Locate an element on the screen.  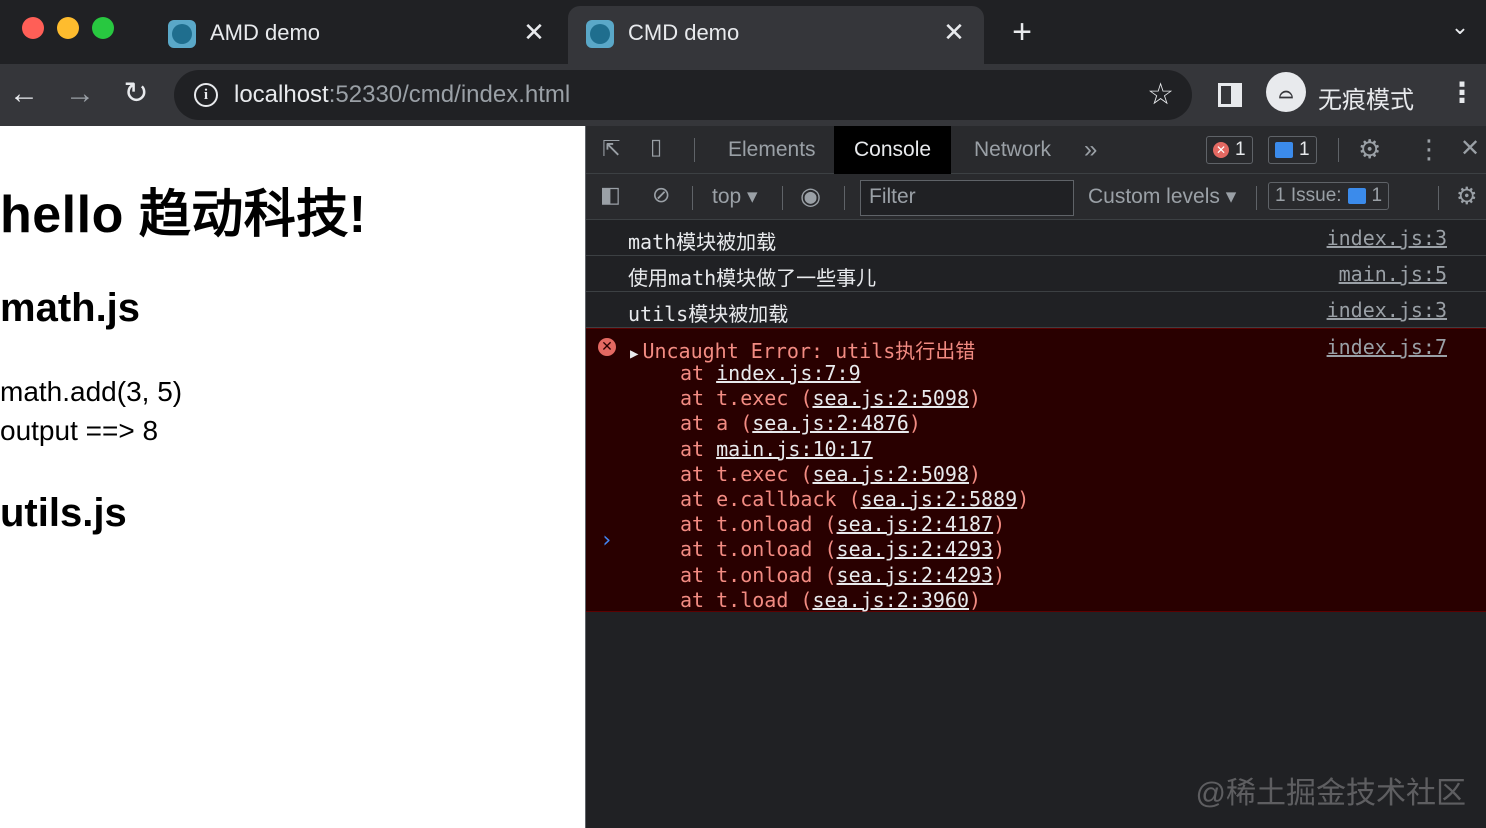
issues-button: 1 Issue: 1 is located at coordinates (1329, 196).